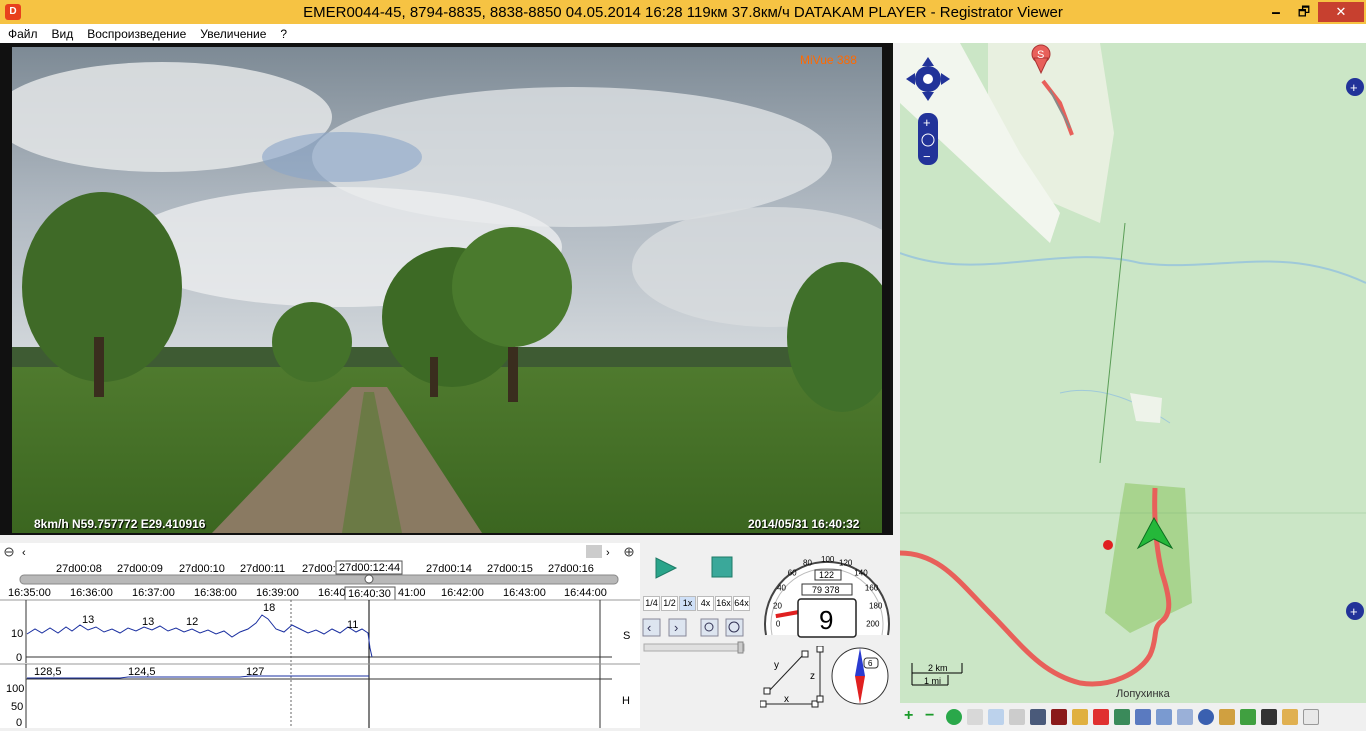 The width and height of the screenshot is (1366, 731). What do you see at coordinates (269, 608) in the screenshot?
I see `speed-annotation: 18` at bounding box center [269, 608].